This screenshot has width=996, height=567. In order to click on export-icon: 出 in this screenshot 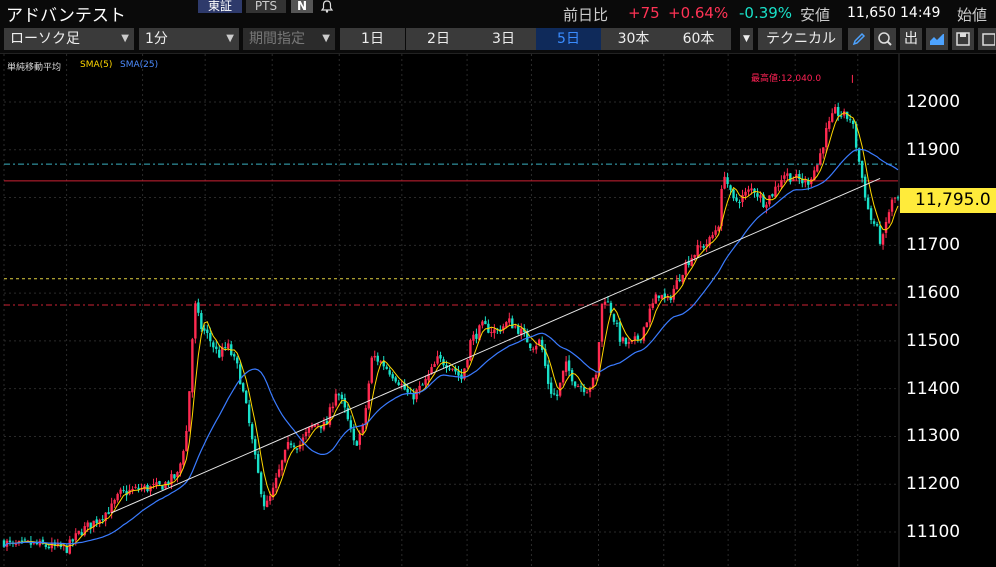, I will do `click(911, 39)`.